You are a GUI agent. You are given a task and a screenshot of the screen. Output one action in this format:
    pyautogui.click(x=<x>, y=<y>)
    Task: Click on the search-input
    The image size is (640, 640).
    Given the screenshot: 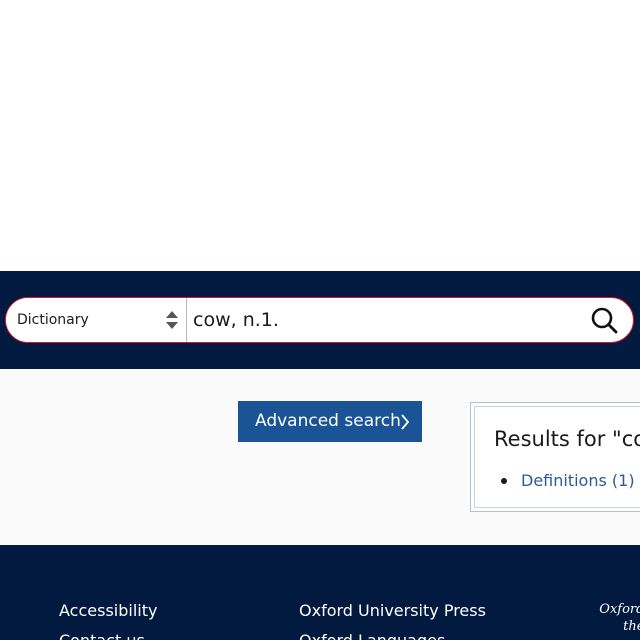 What is the action you would take?
    pyautogui.click(x=382, y=320)
    